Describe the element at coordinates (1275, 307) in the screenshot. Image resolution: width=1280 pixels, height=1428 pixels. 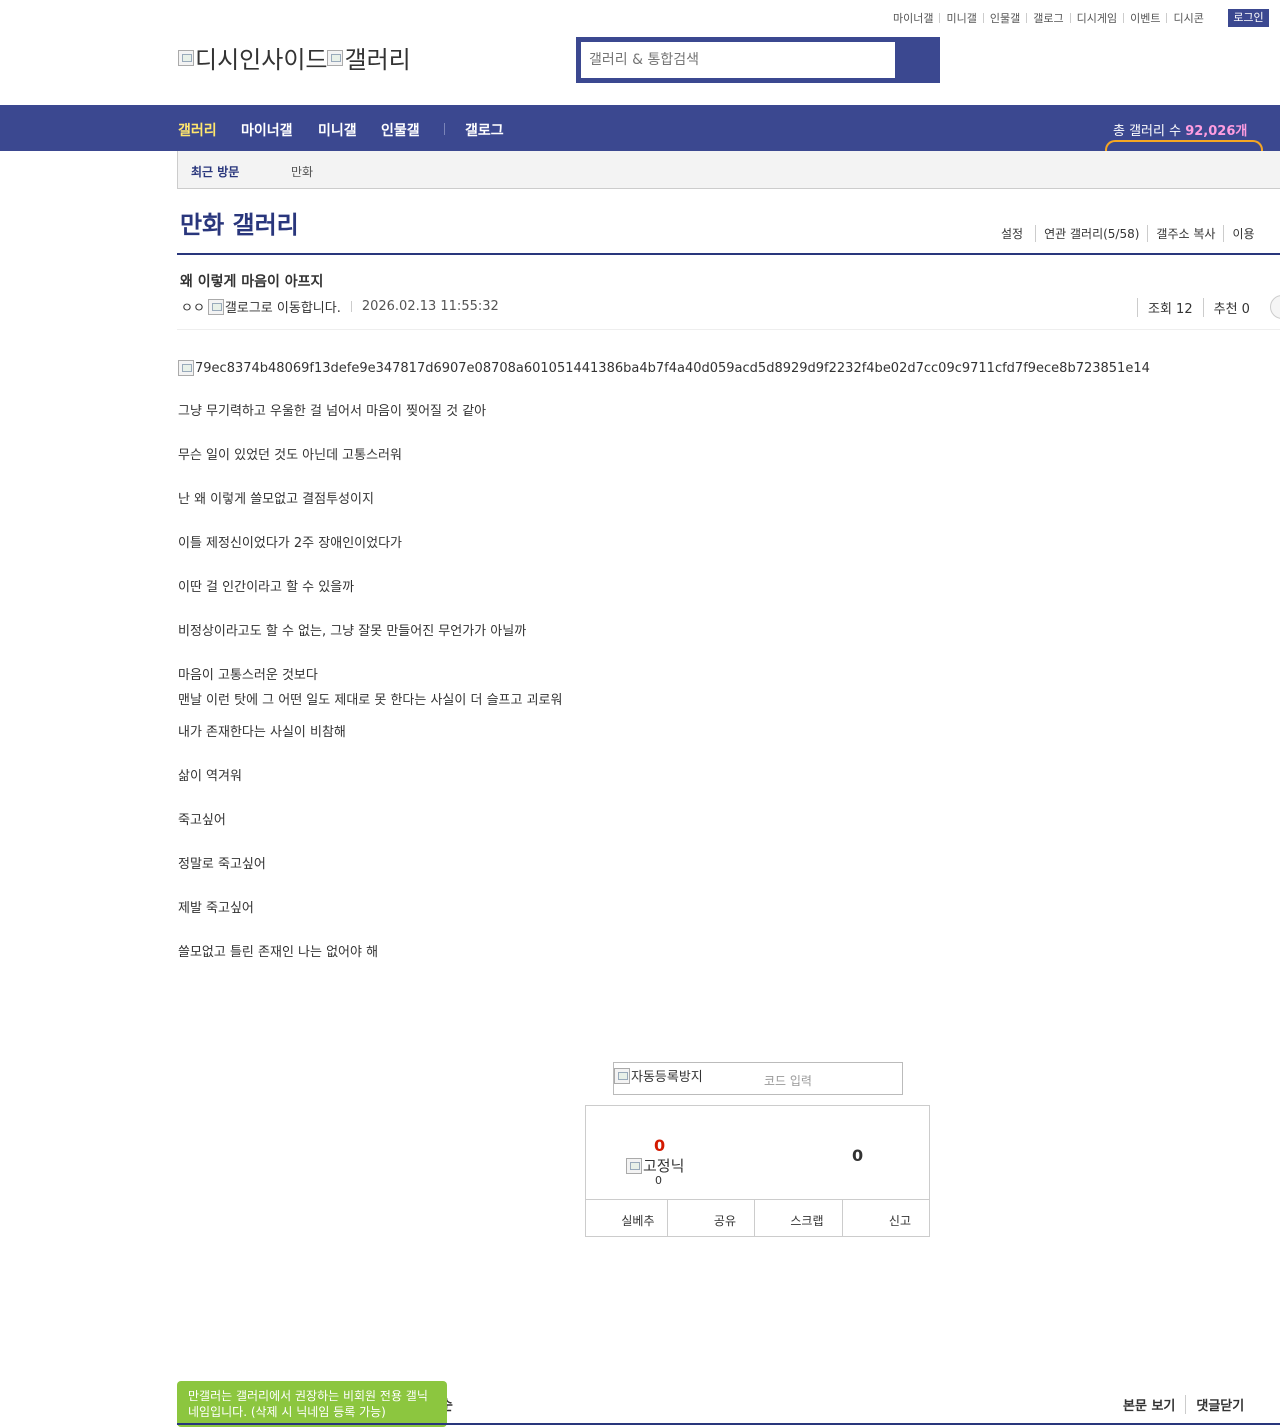
I see `more-button` at that location.